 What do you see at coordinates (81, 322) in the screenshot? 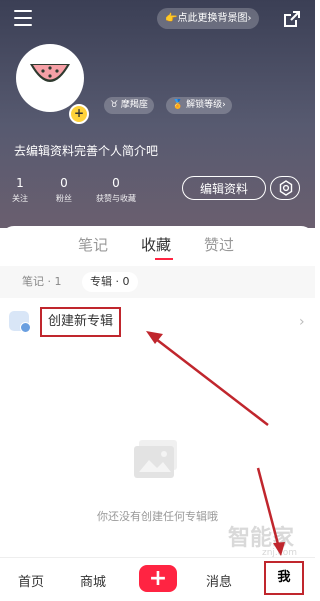
I see `create-album-button: 创建新专辑` at bounding box center [81, 322].